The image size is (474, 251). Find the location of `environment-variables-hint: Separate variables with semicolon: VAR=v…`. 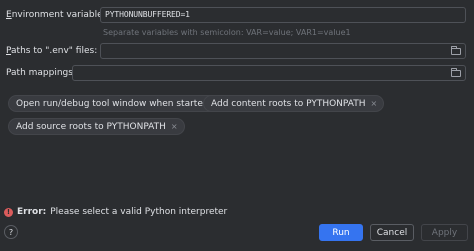

environment-variables-hint: Separate variables with semicolon: VAR=v… is located at coordinates (227, 32).